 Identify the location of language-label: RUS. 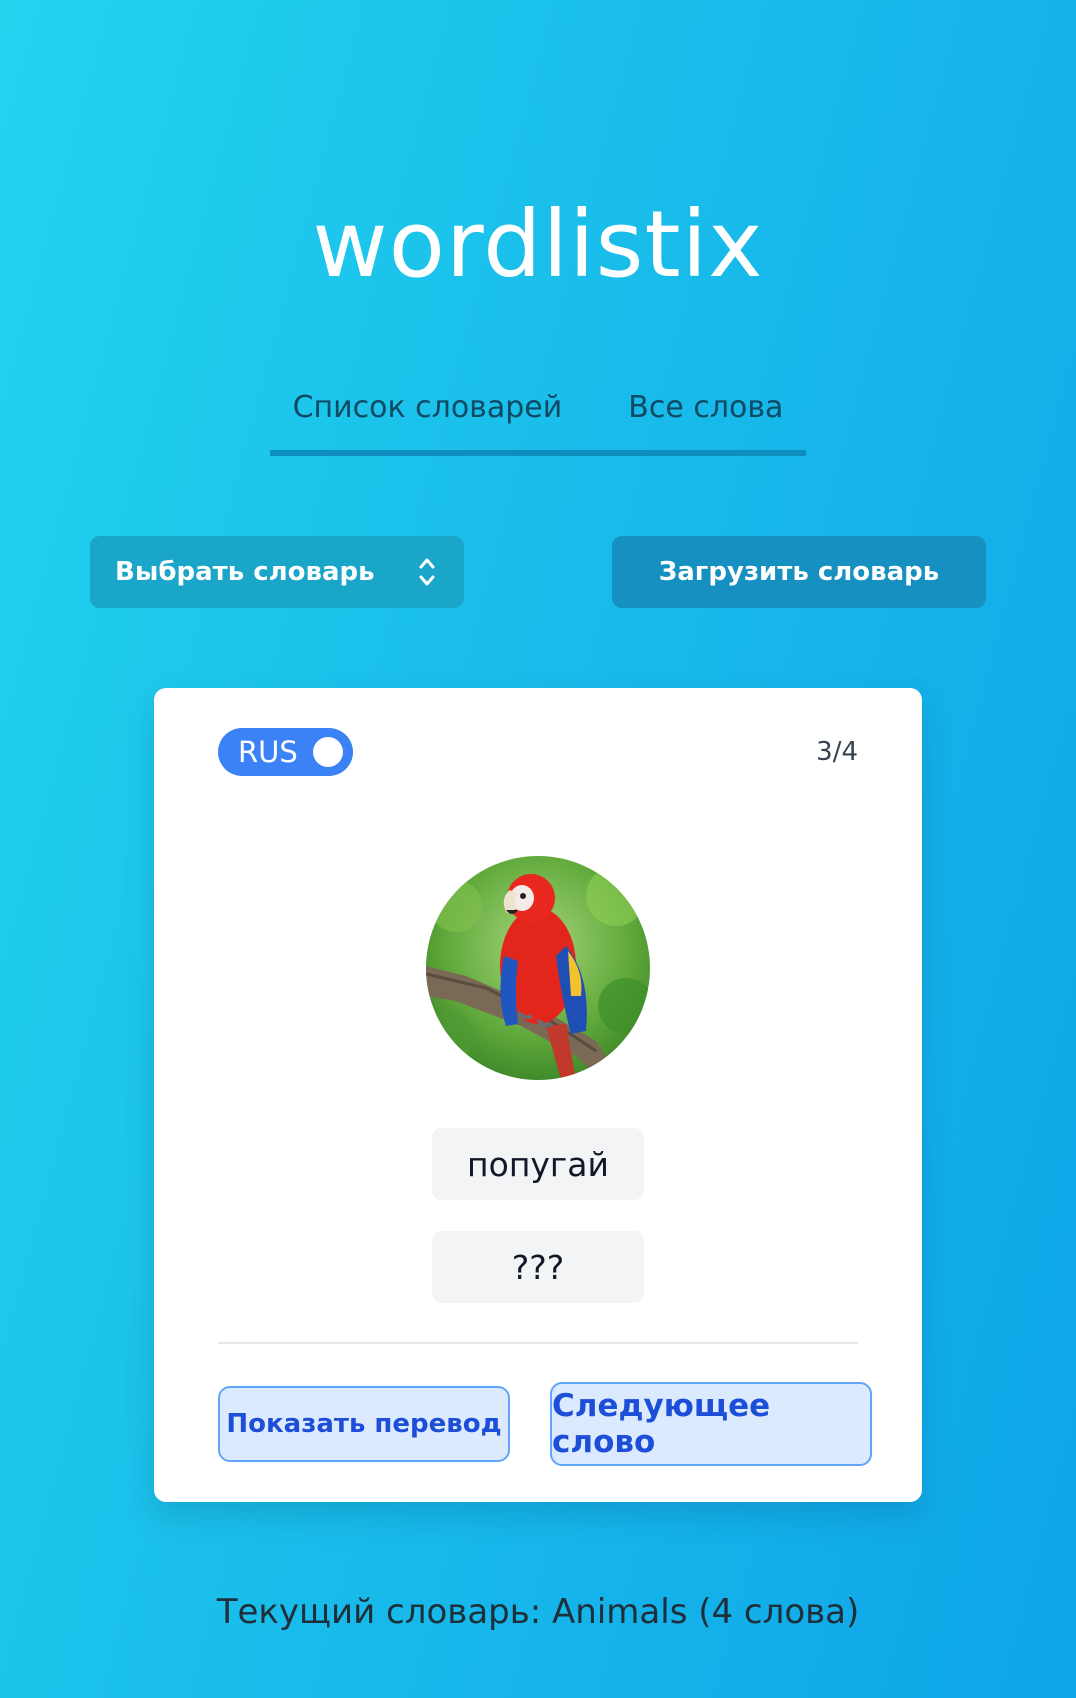
(268, 752).